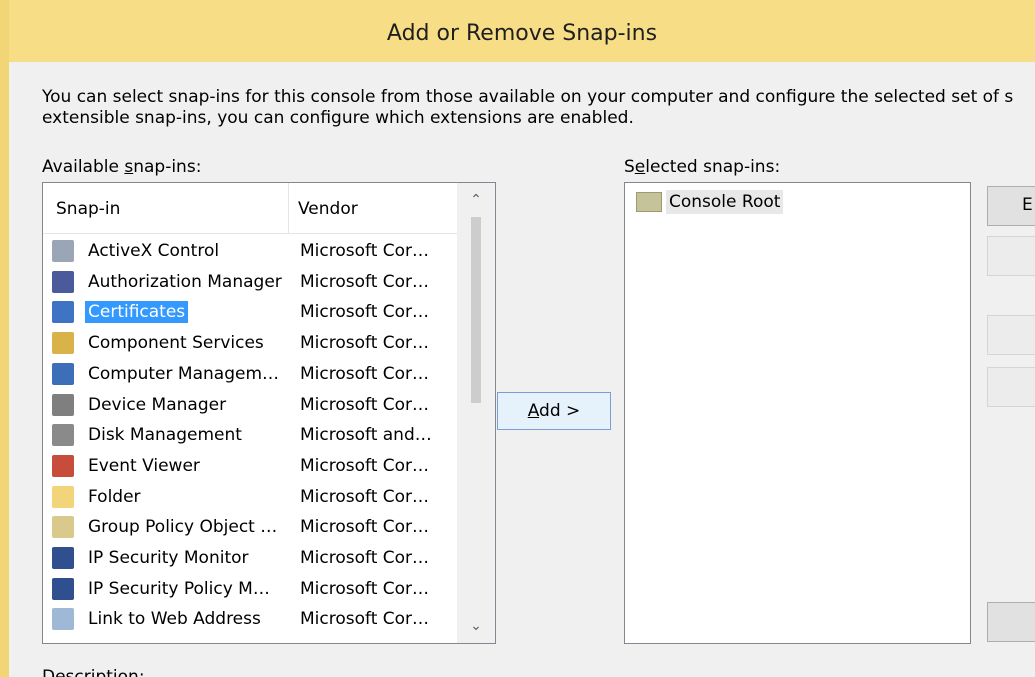 The width and height of the screenshot is (1035, 677). Describe the element at coordinates (63, 404) in the screenshot. I see `device-manager-icon` at that location.